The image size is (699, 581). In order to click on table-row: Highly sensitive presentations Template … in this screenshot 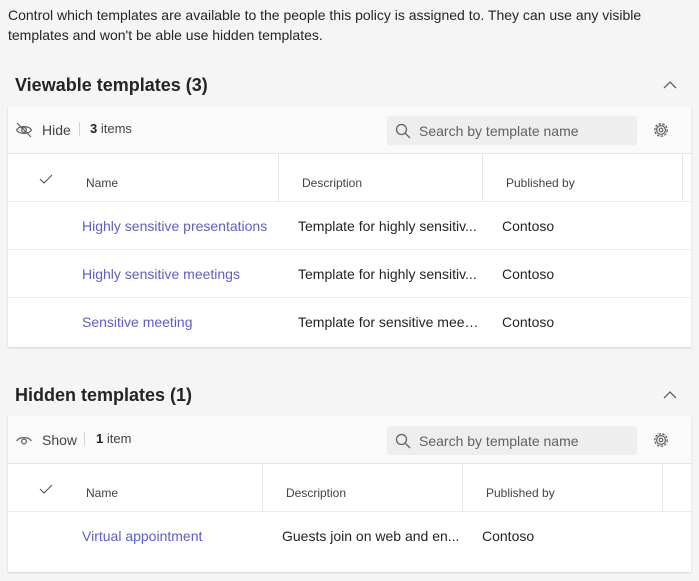, I will do `click(349, 226)`.